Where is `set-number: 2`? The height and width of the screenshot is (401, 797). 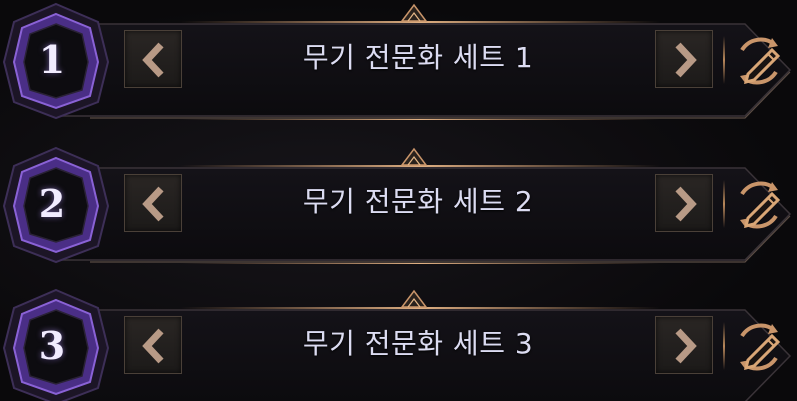
set-number: 2 is located at coordinates (52, 203).